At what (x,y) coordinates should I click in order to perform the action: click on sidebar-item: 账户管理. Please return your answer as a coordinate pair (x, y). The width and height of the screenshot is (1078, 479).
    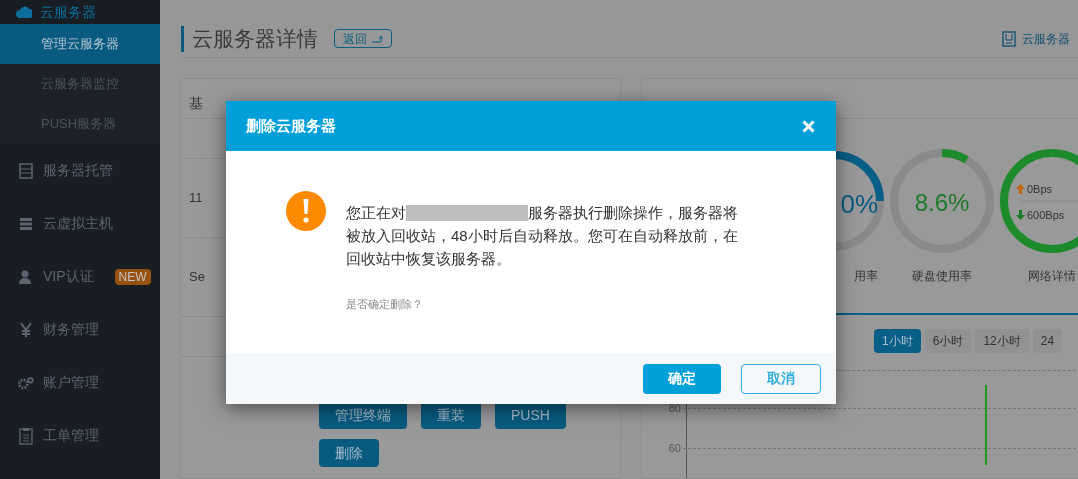
    Looking at the image, I should click on (80, 382).